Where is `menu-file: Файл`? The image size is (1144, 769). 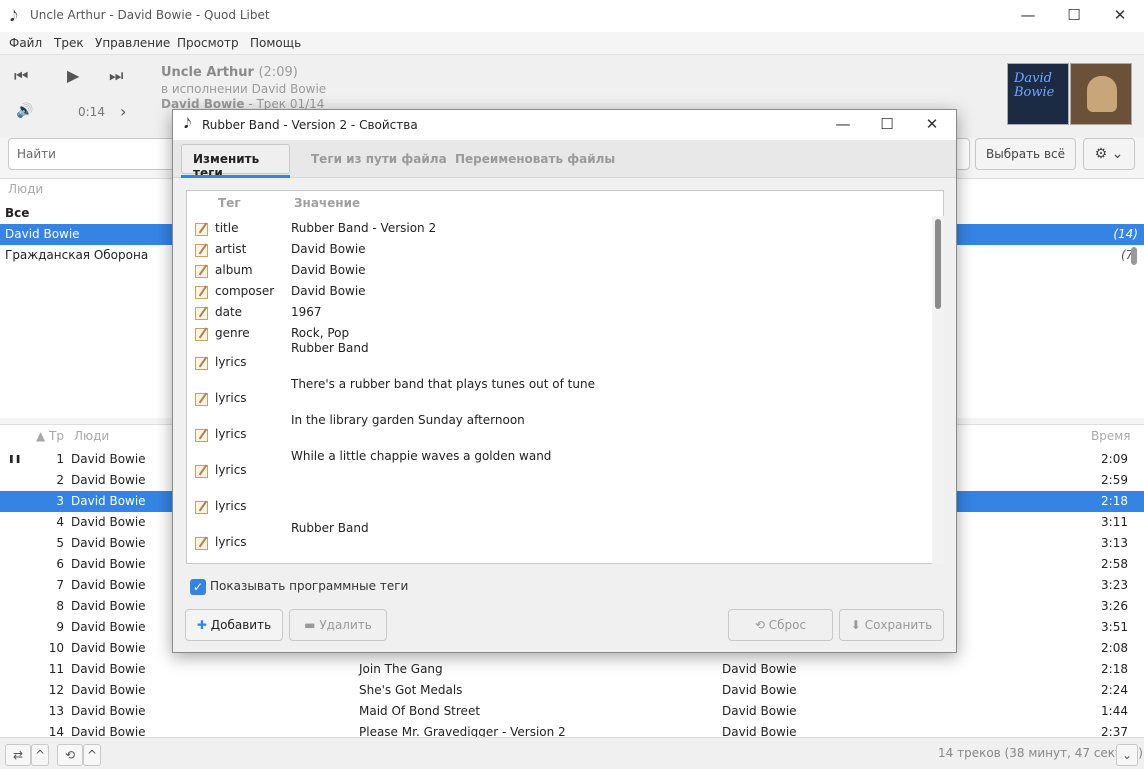 menu-file: Файл is located at coordinates (25, 43).